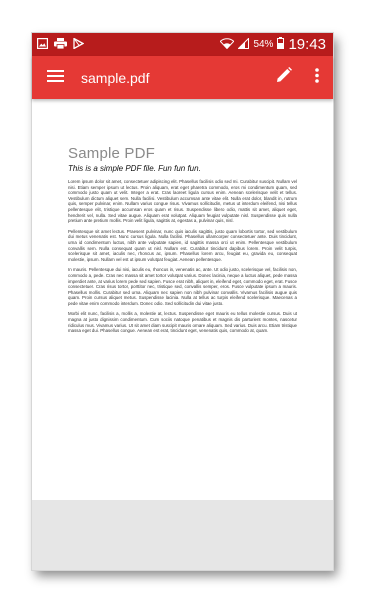 The height and width of the screenshot is (600, 366). What do you see at coordinates (134, 168) in the screenshot?
I see `document-subtitle: This is a simple PDF file. Fun fun fun.` at bounding box center [134, 168].